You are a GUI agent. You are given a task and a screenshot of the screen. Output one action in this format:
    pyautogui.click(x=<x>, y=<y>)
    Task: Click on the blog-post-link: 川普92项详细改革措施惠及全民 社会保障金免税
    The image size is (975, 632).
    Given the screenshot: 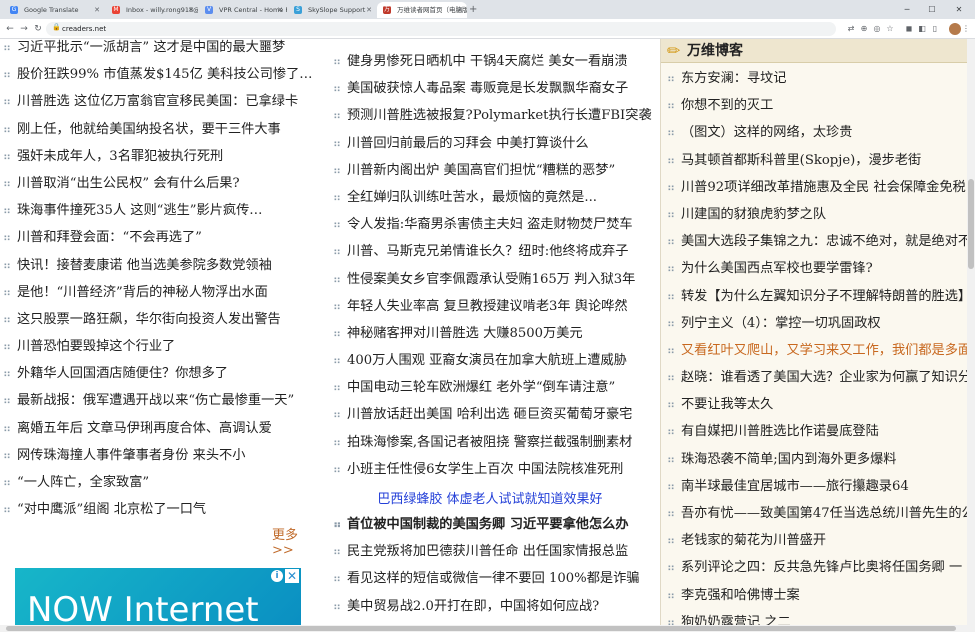 What is the action you would take?
    pyautogui.click(x=819, y=187)
    